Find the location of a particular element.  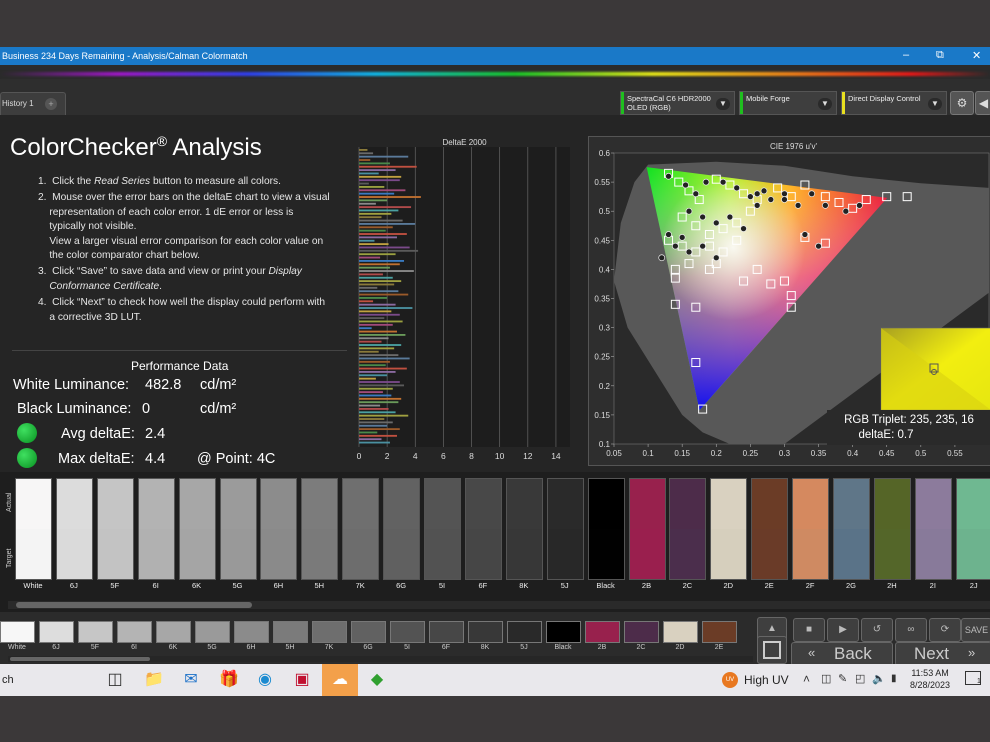

panel-arrow-icon: ◀ is located at coordinates (982, 103).